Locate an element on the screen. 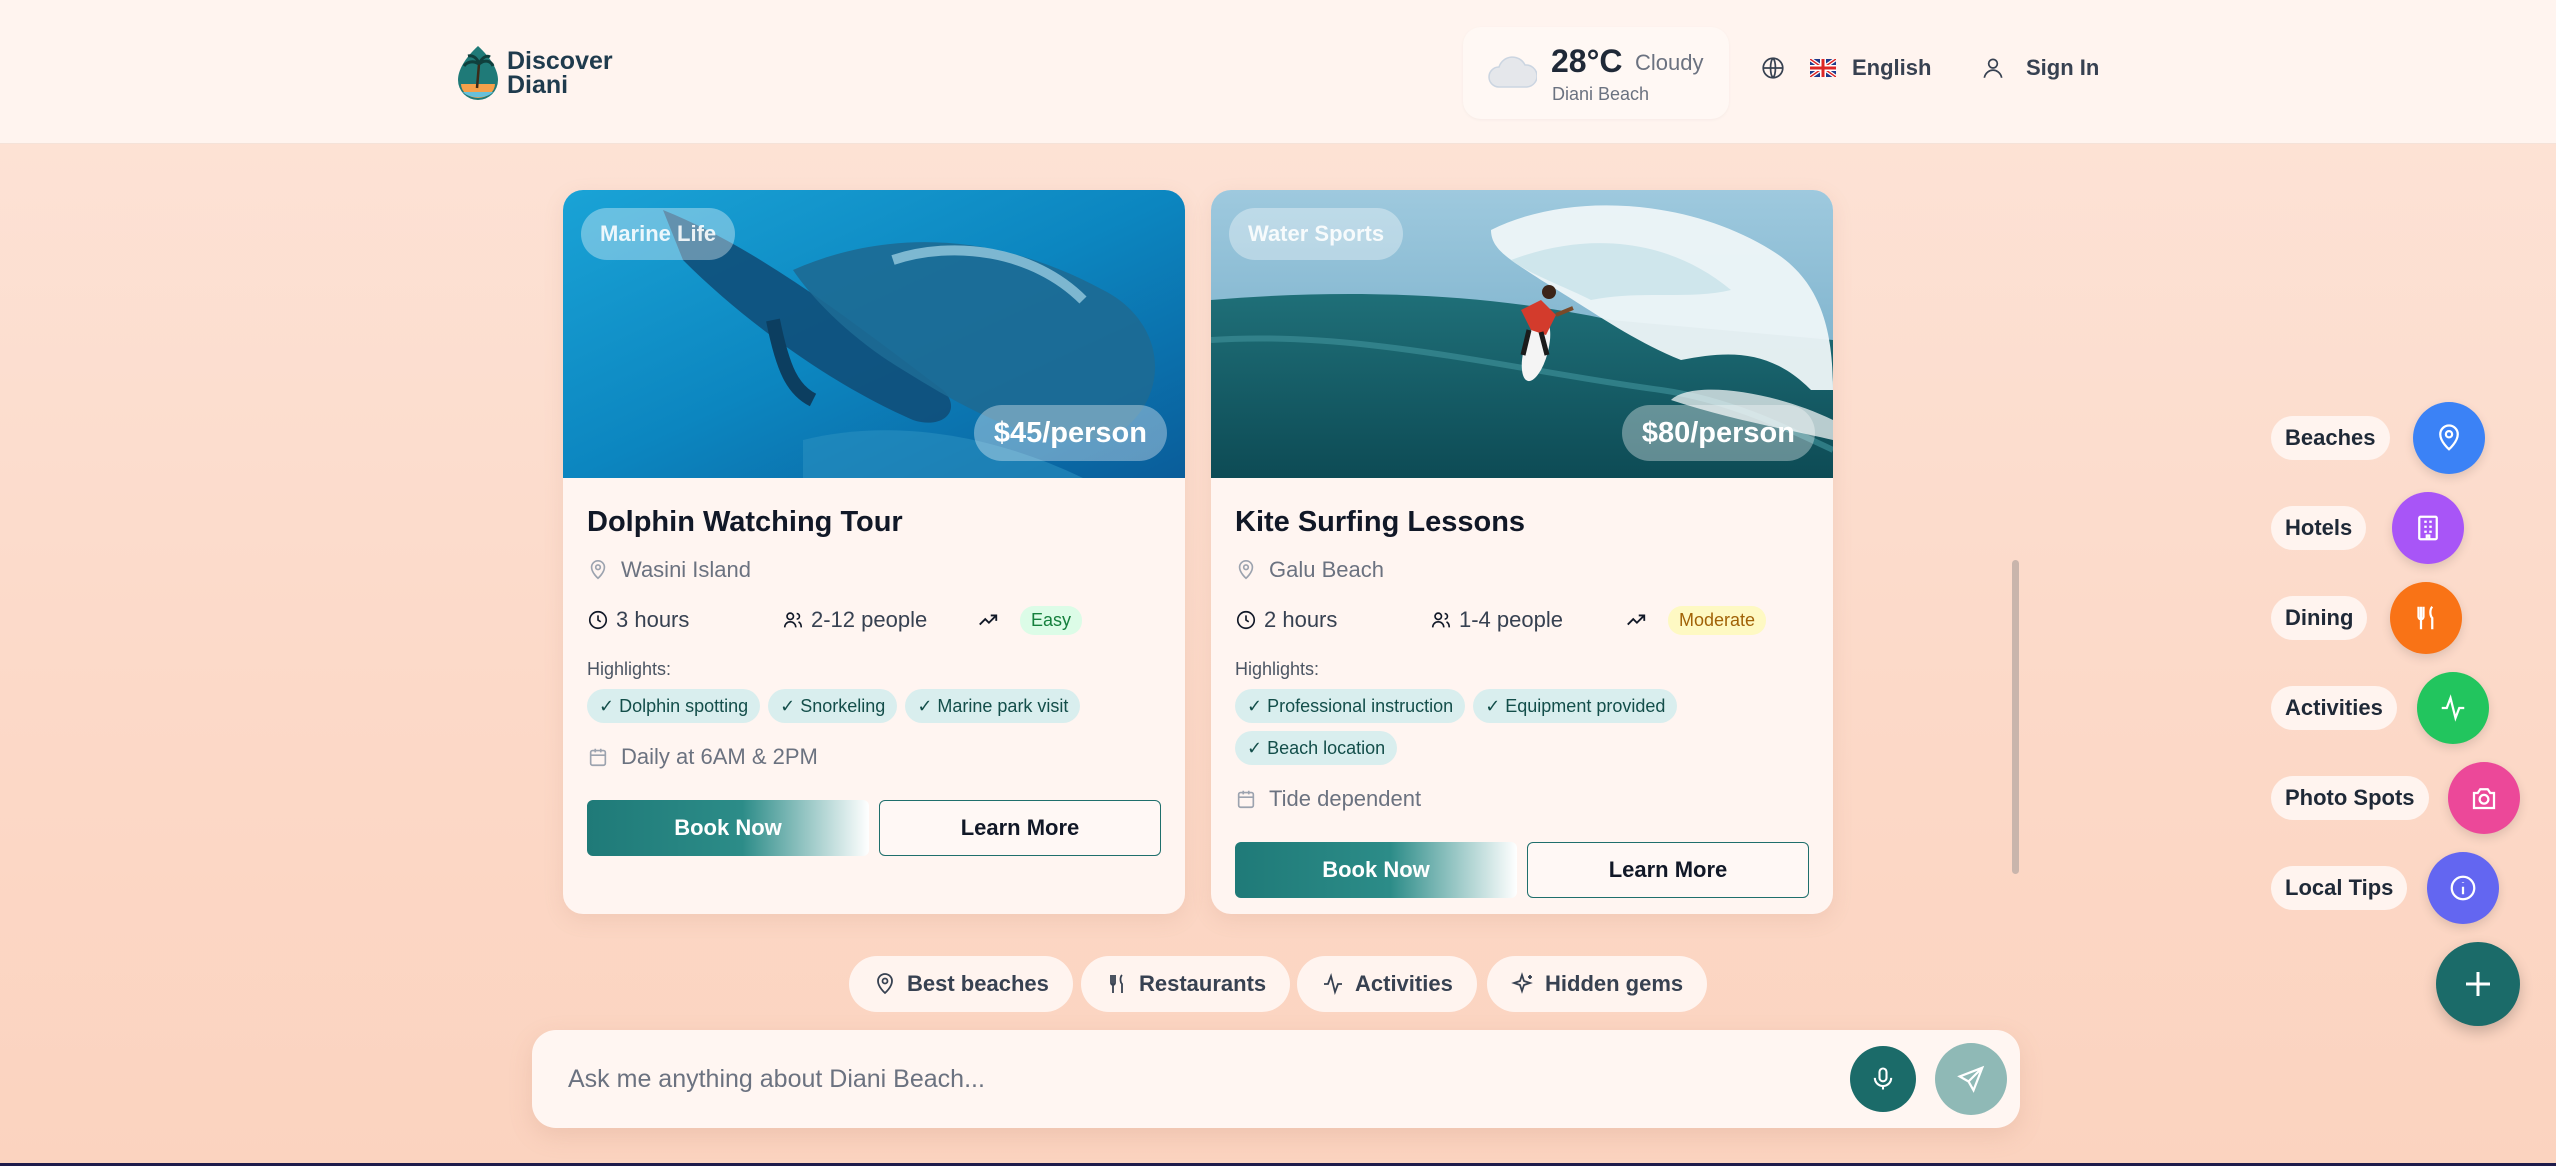  palm-logo-icon is located at coordinates (478, 73).